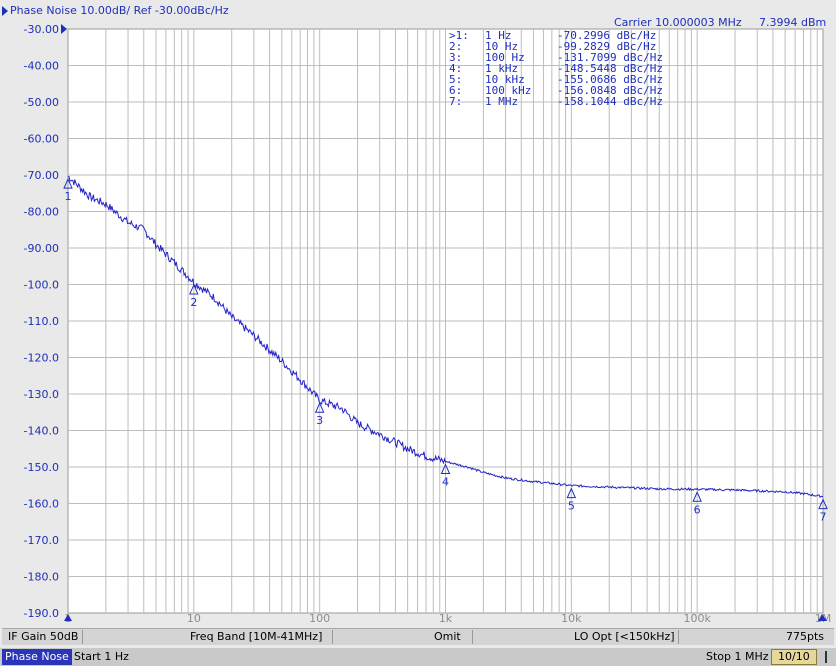 Image resolution: width=836 pixels, height=666 pixels. Describe the element at coordinates (193, 302) in the screenshot. I see `marker-label: 2` at that location.